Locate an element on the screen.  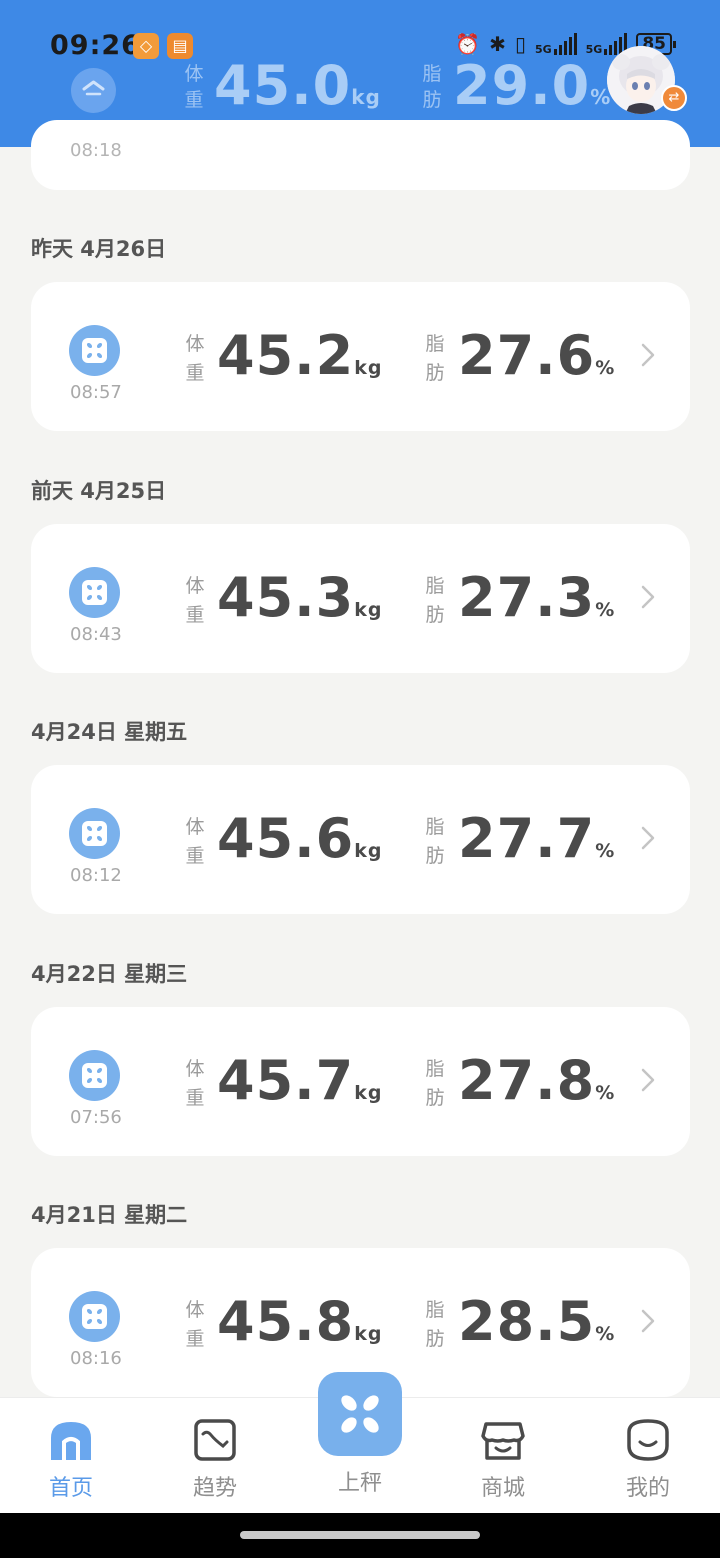
record-card: 08:43 体重 45.3kg 脂肪 27.3% is located at coordinates (360, 598).